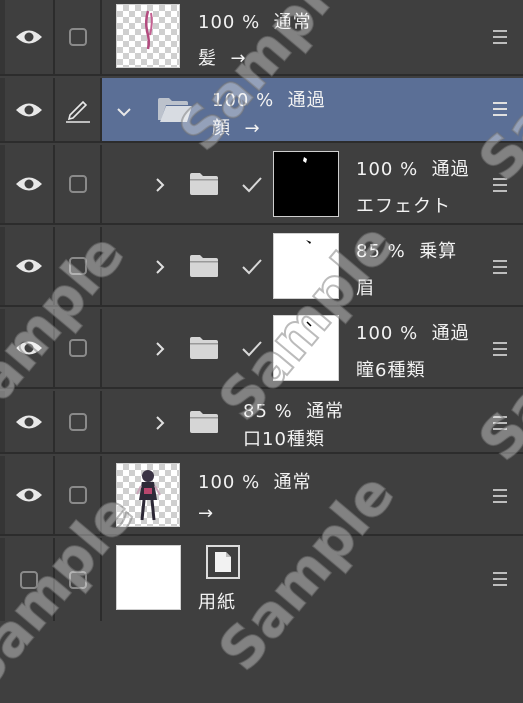 The height and width of the screenshot is (703, 523). What do you see at coordinates (236, 128) in the screenshot?
I see `layer-name: 顔 →` at bounding box center [236, 128].